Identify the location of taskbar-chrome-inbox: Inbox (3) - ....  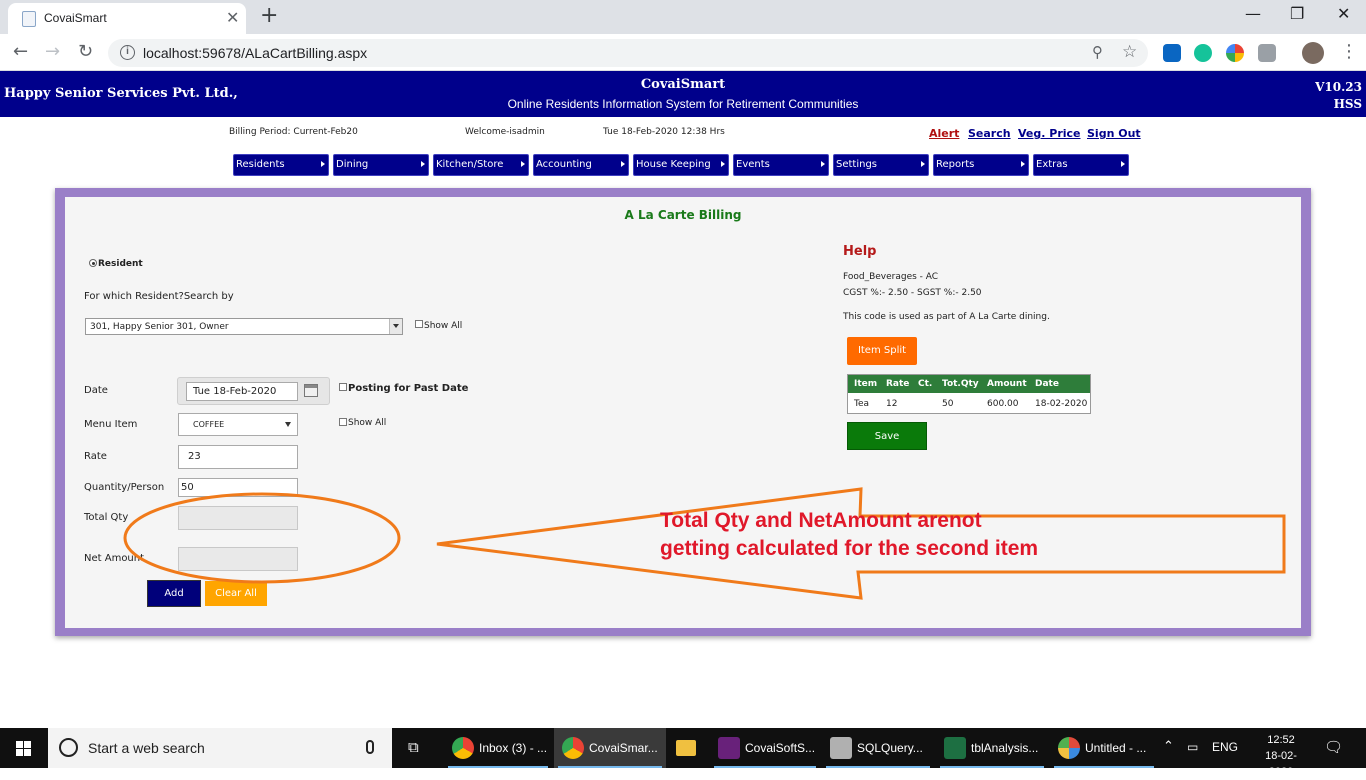
(498, 748).